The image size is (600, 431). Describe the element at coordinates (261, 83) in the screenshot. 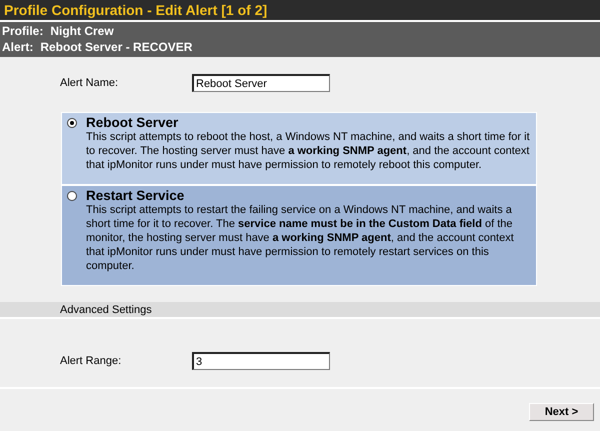

I see `alert-name-field: Reboot Server` at that location.